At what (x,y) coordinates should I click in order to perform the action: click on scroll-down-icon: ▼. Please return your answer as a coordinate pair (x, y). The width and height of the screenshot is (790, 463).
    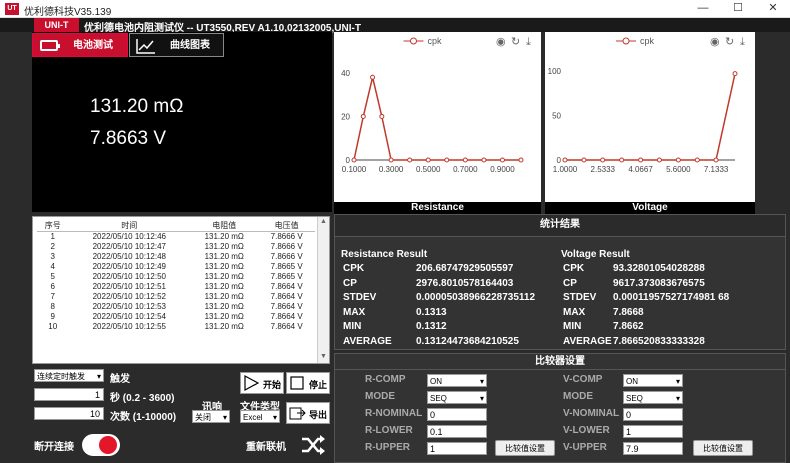
    Looking at the image, I should click on (323, 356).